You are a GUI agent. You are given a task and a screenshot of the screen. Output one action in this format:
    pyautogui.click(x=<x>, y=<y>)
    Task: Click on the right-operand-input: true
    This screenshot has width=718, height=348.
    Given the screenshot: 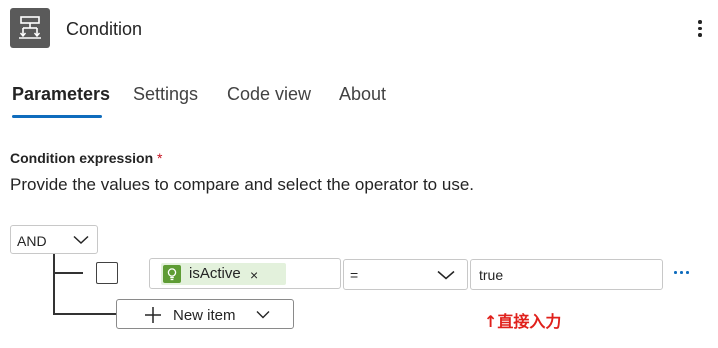 What is the action you would take?
    pyautogui.click(x=566, y=274)
    